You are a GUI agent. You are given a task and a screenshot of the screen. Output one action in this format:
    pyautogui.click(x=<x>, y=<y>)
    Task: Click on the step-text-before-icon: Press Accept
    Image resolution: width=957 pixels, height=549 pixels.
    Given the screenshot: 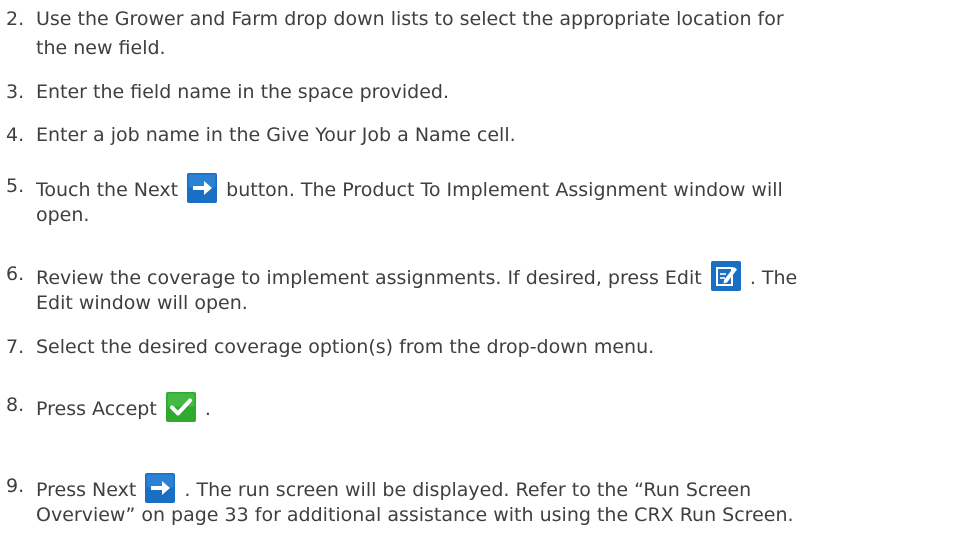 What is the action you would take?
    pyautogui.click(x=96, y=409)
    